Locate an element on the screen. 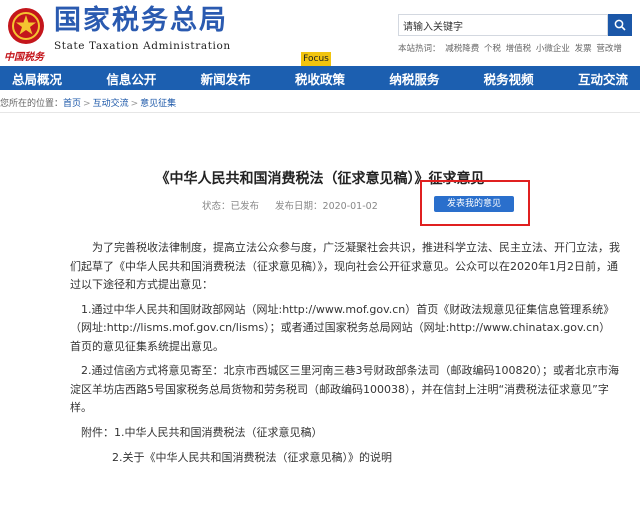 This screenshot has height=522, width=640. breadcrumb: 您所在的位置：首页 > 互动交流 > 意见征集 is located at coordinates (88, 102).